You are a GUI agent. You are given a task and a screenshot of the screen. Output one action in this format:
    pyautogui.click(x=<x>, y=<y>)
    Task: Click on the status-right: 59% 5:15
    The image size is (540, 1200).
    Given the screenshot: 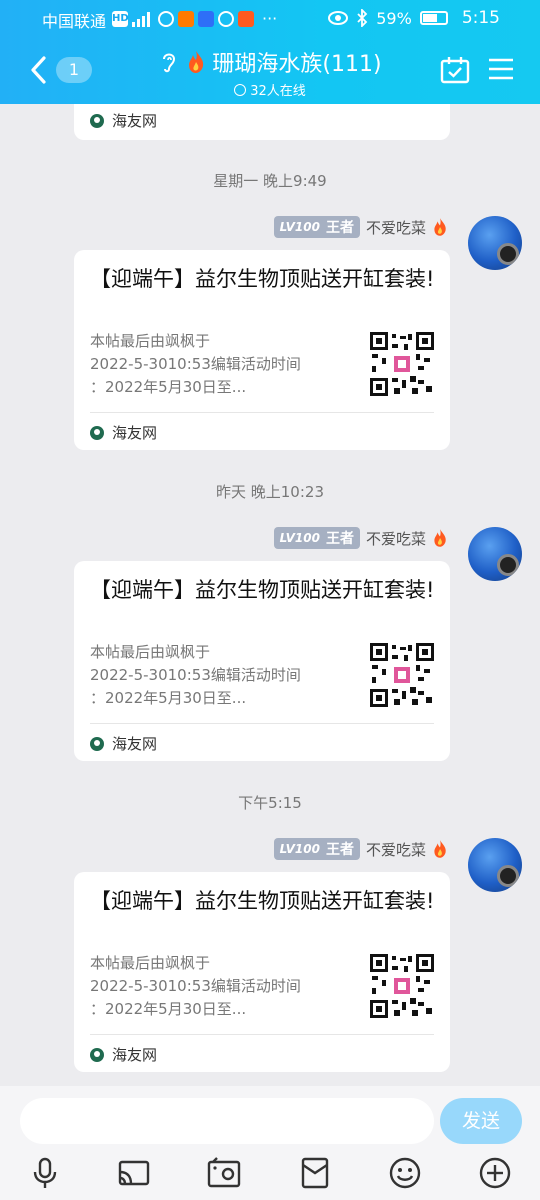 What is the action you would take?
    pyautogui.click(x=414, y=18)
    